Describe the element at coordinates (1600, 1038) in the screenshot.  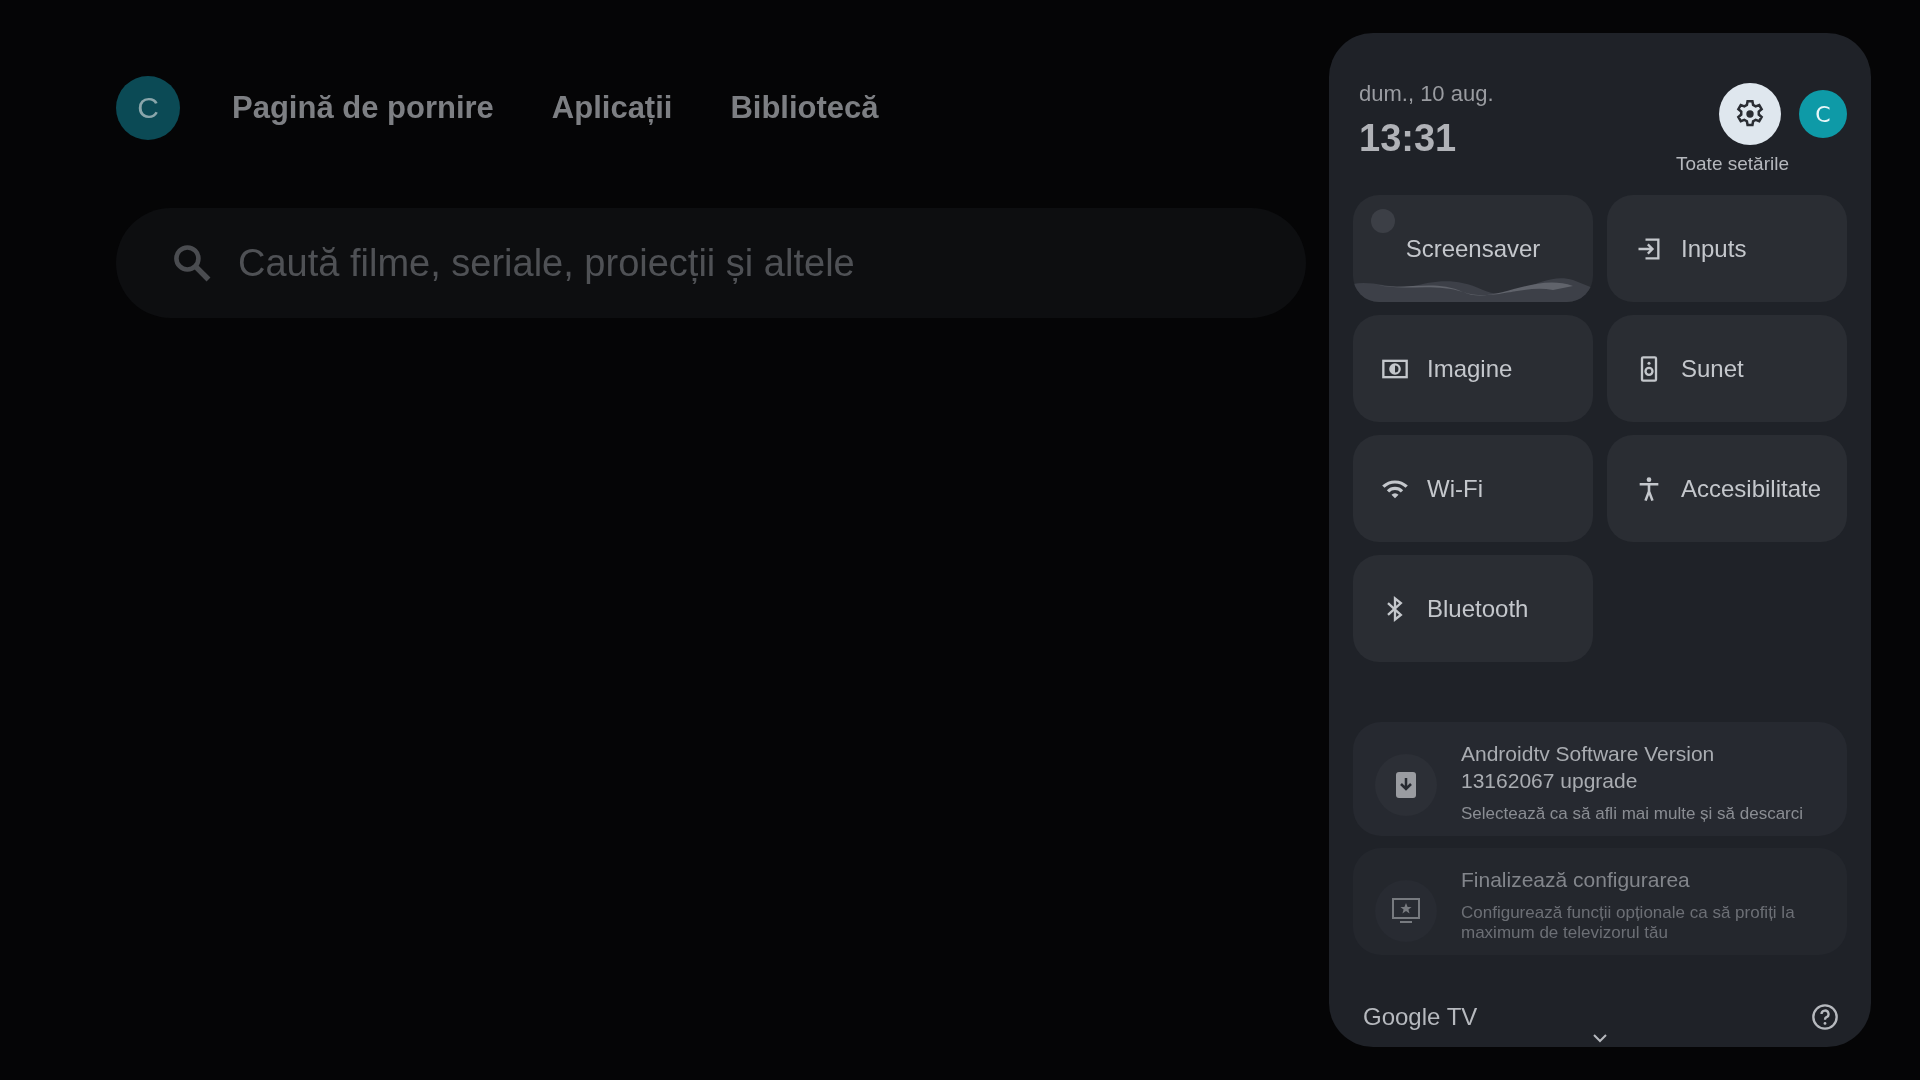
I see `chevron-down-icon` at that location.